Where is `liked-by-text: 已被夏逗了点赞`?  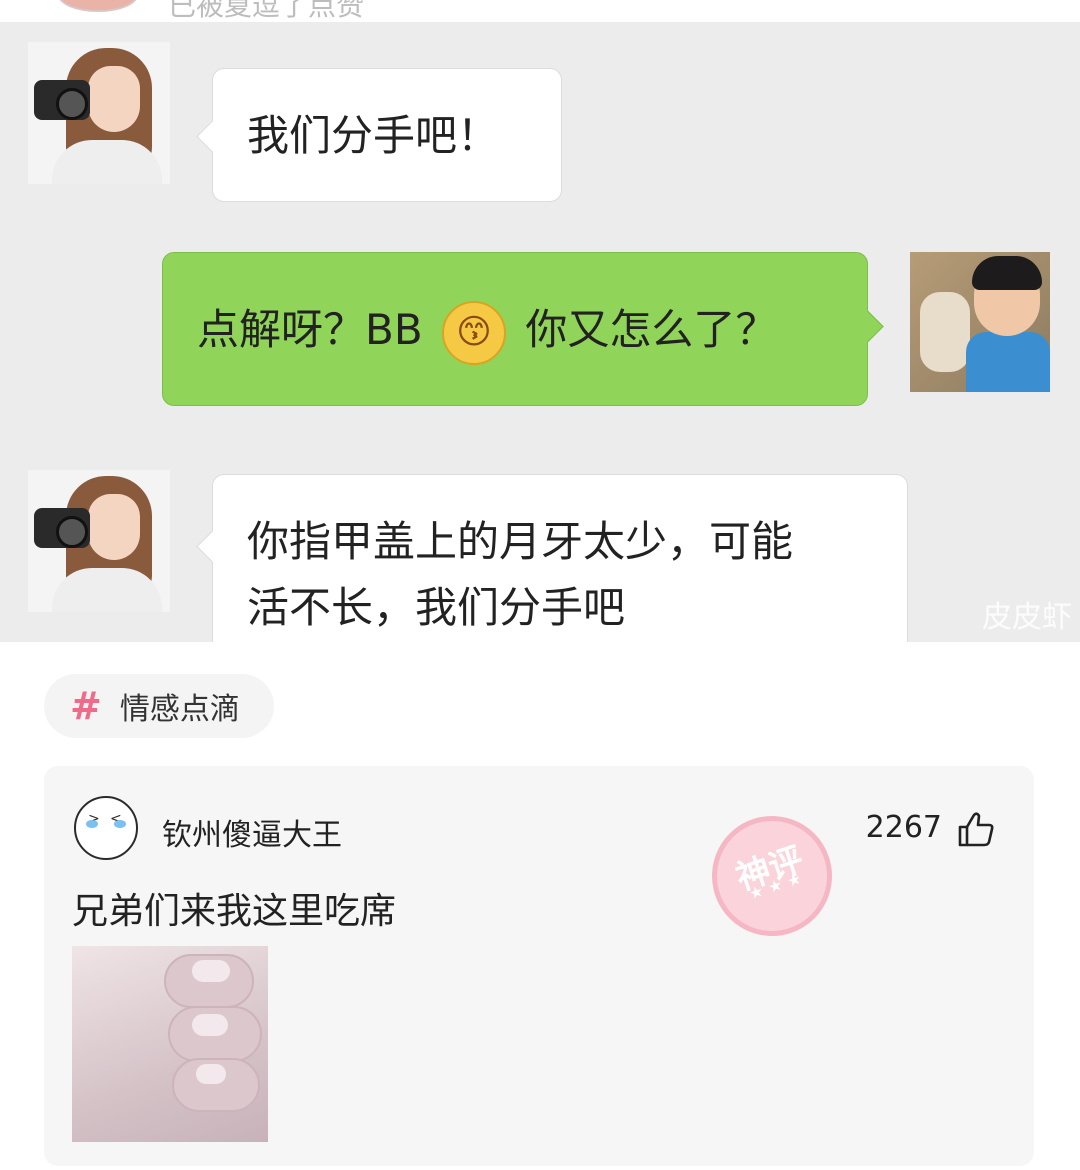 liked-by-text: 已被夏逗了点赞 is located at coordinates (266, 11).